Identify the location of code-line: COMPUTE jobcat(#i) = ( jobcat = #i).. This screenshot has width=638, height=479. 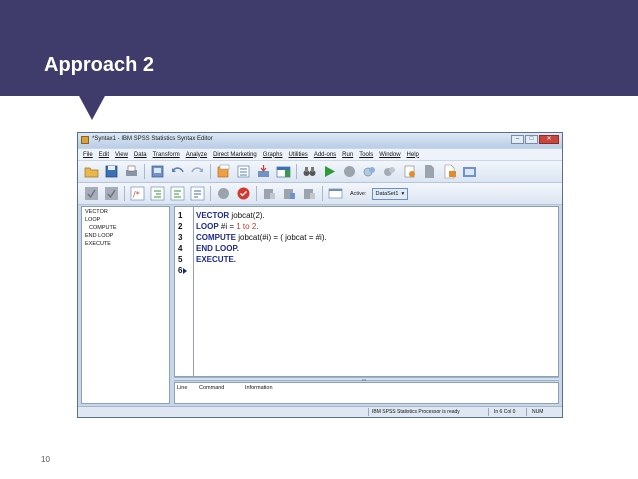
(261, 237).